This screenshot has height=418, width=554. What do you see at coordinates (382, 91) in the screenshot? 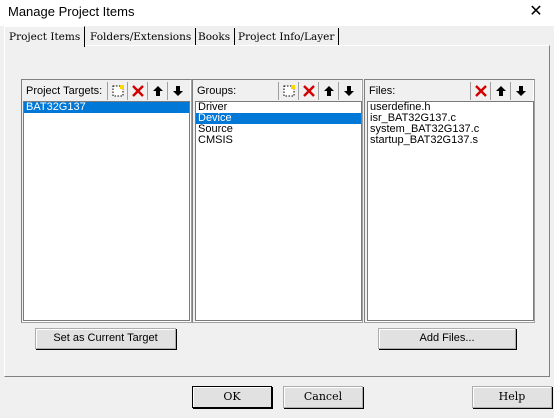
I see `files-label: Files:` at bounding box center [382, 91].